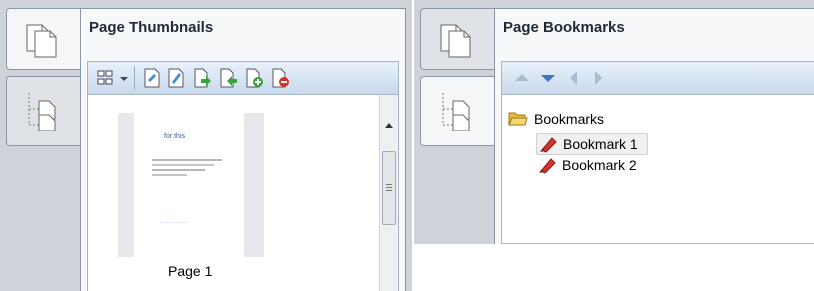  I want to click on page-insert-icon, so click(202, 78).